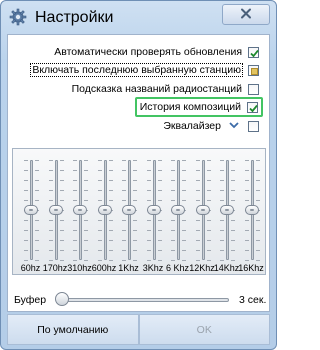 The image size is (320, 350). I want to click on option-track-history: История композиций, so click(198, 107).